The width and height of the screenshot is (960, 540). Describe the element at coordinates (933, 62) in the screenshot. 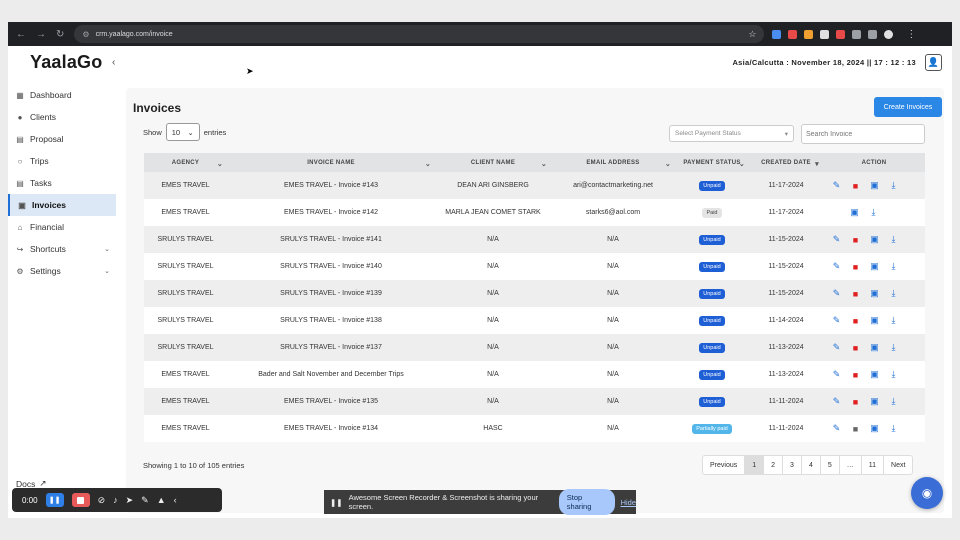

I see `user-menu-button: 👤` at that location.